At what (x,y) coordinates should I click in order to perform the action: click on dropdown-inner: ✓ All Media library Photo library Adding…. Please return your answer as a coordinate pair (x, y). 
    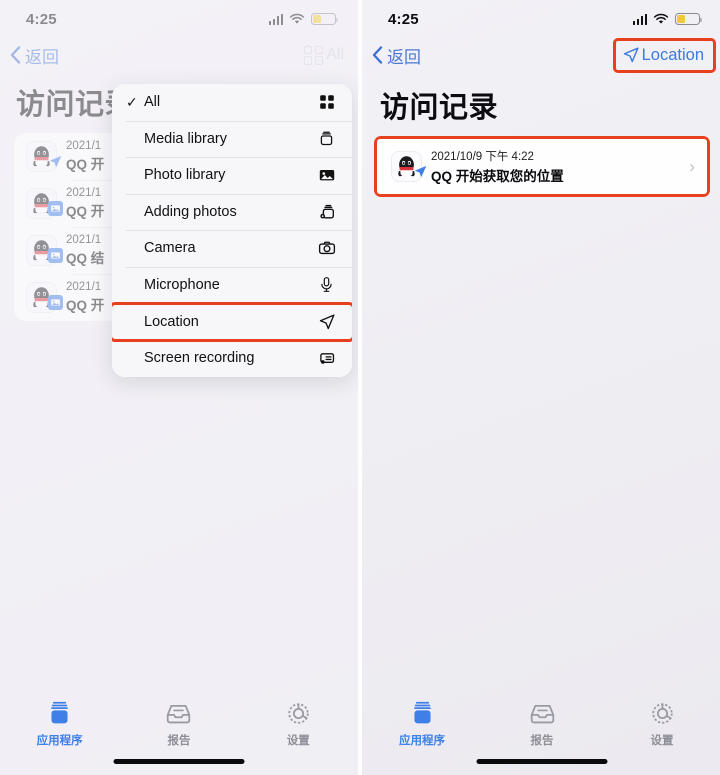
    Looking at the image, I should click on (232, 230).